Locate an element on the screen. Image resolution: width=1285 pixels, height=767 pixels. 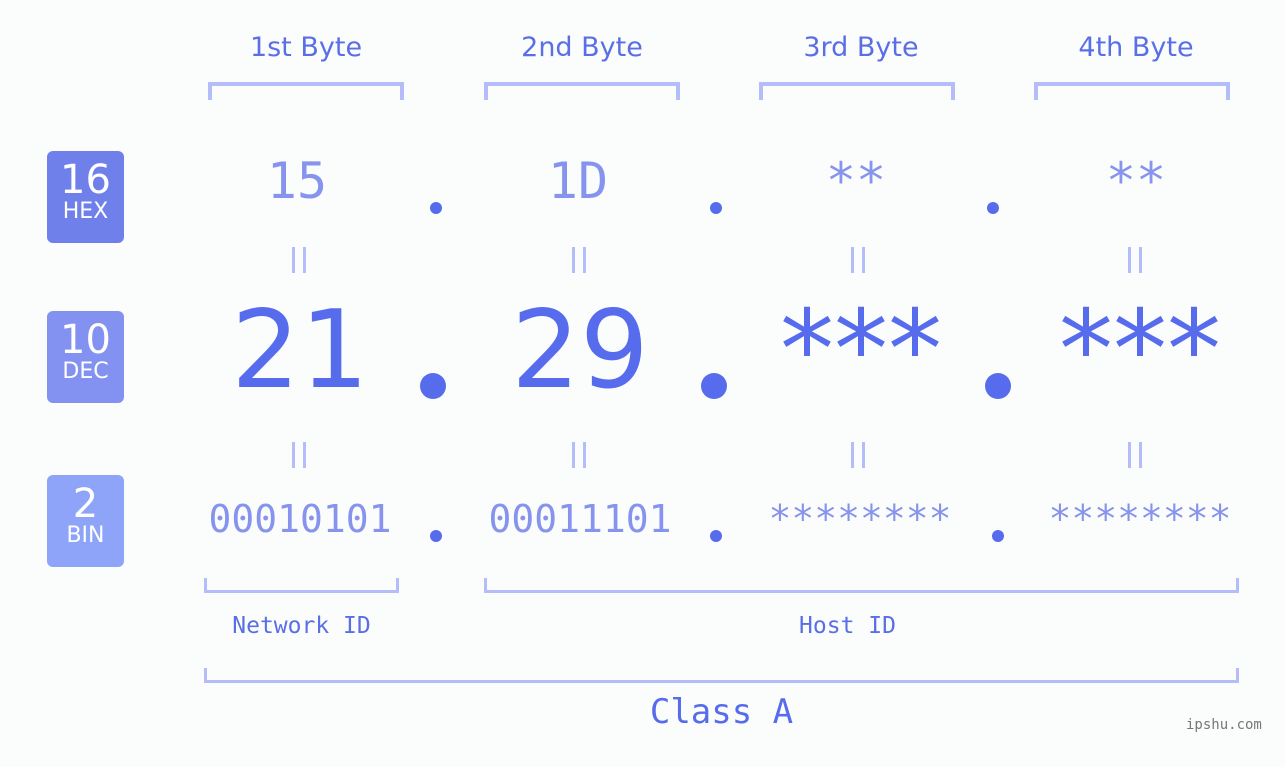
hex-badge-label: HEX is located at coordinates (85, 211).